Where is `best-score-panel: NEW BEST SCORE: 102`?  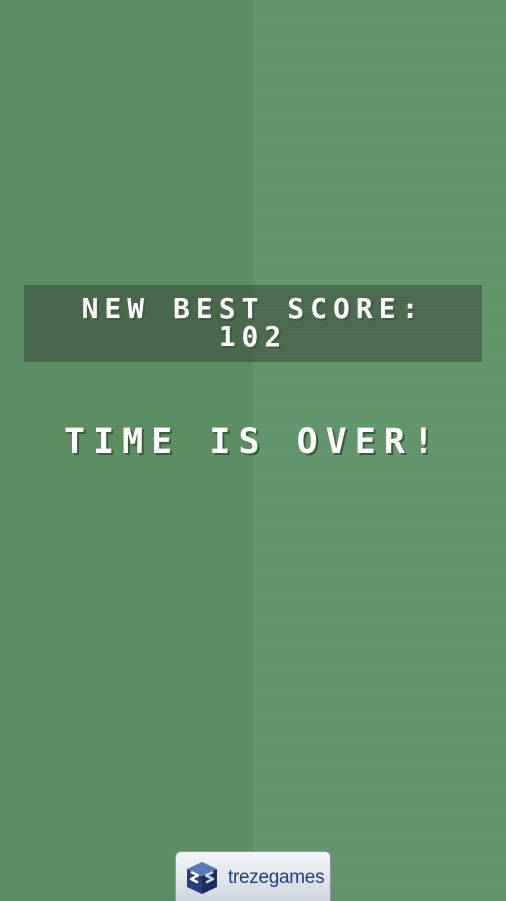
best-score-panel: NEW BEST SCORE: 102 is located at coordinates (253, 323).